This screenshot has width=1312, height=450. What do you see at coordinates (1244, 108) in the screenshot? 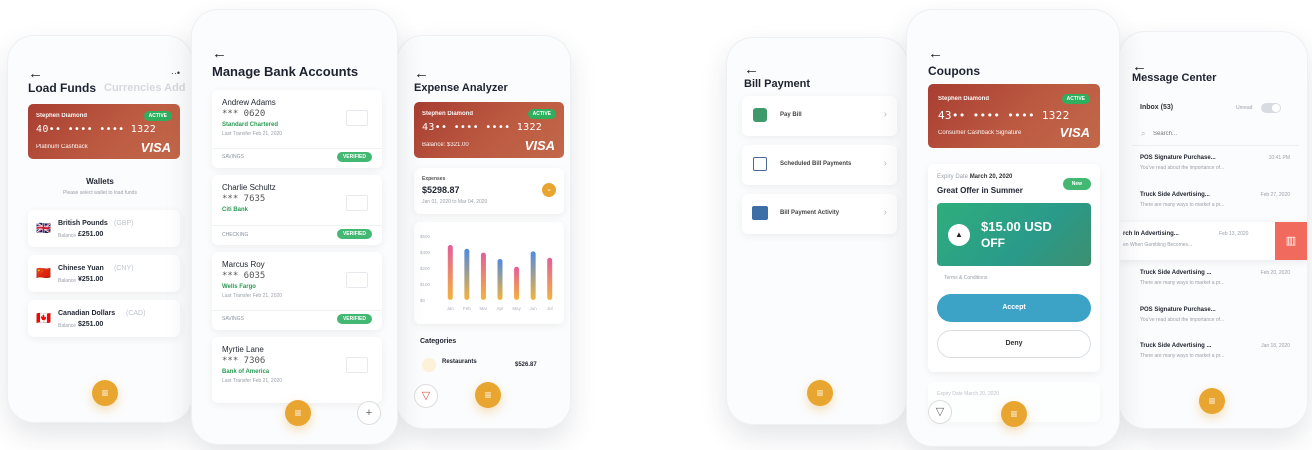
I see `unread-label: Unread` at bounding box center [1244, 108].